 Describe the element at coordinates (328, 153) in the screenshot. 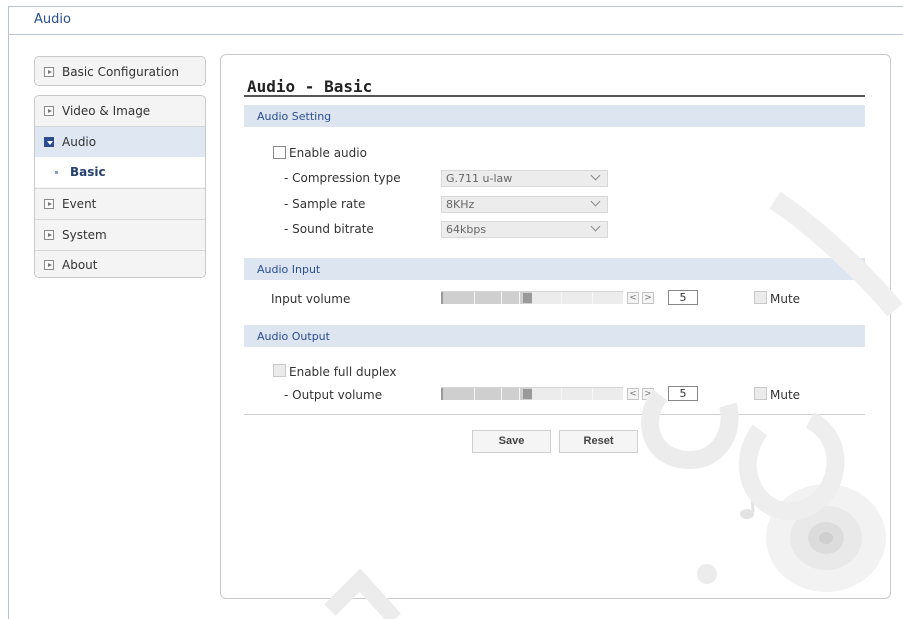

I see `enable-audio-label: Enable audio` at that location.